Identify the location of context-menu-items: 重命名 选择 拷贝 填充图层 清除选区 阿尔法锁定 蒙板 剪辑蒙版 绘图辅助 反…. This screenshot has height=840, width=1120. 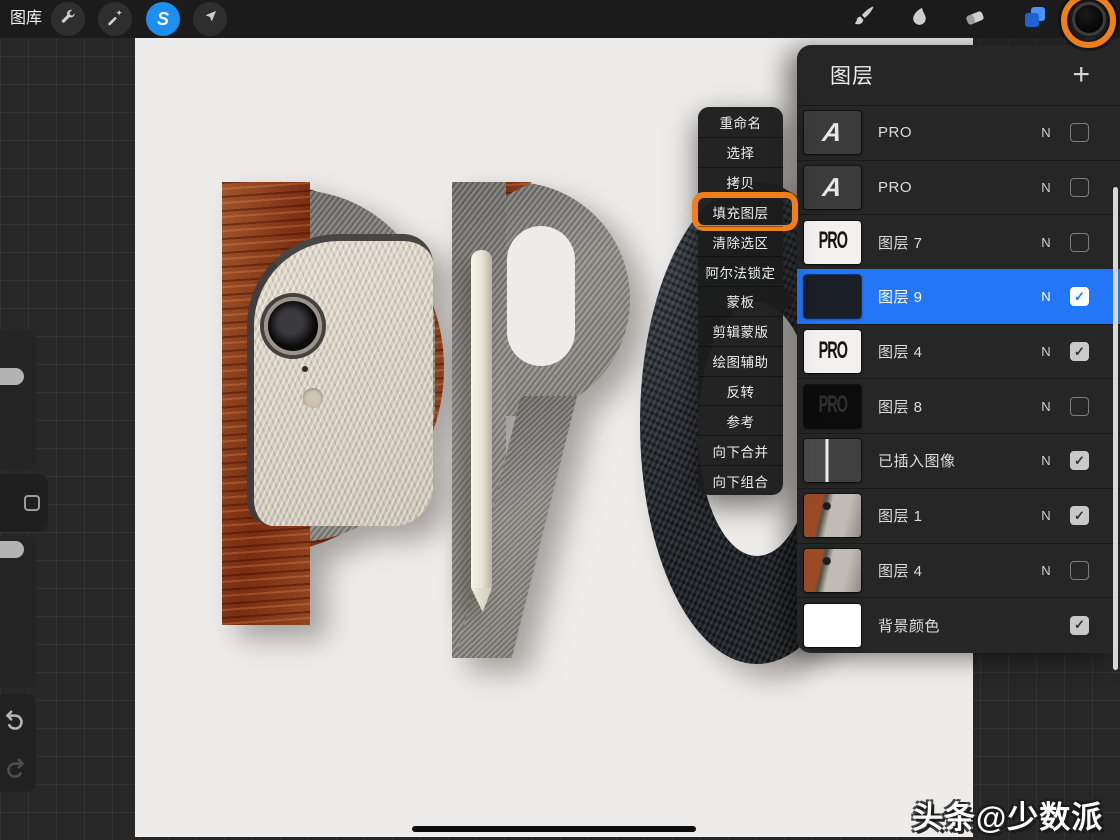
(745, 301).